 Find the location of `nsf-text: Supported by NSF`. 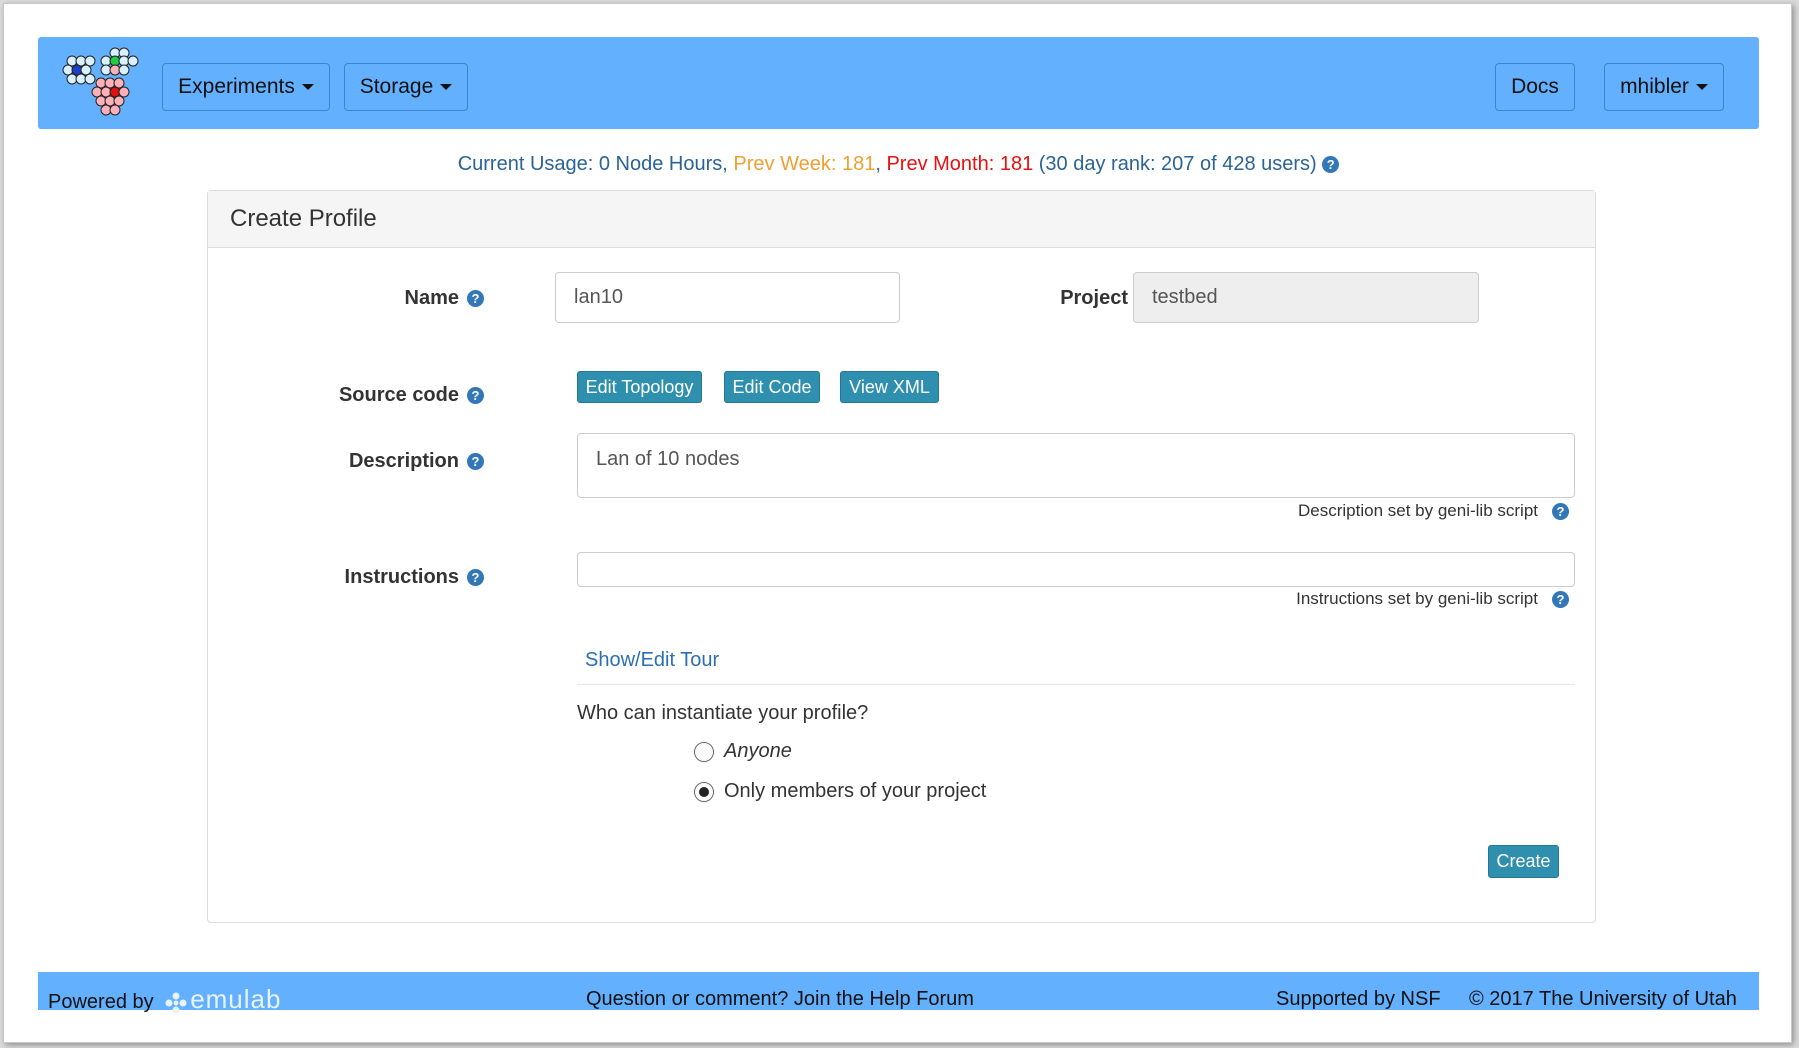

nsf-text: Supported by NSF is located at coordinates (1358, 999).